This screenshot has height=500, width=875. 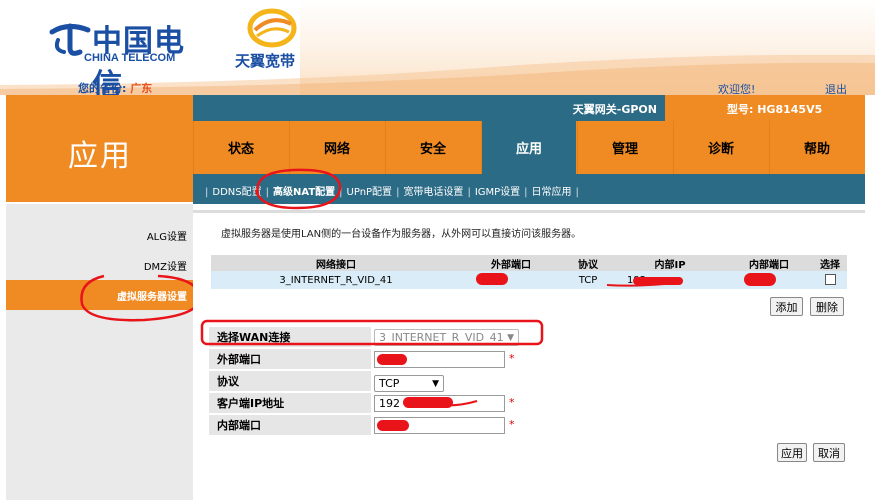 What do you see at coordinates (720, 147) in the screenshot?
I see `tab-diagnostics: 诊断` at bounding box center [720, 147].